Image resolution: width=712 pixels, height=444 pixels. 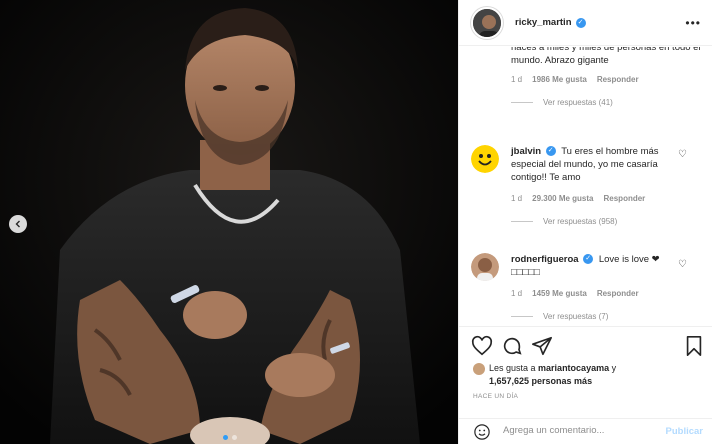 What do you see at coordinates (562, 198) in the screenshot?
I see `comment-likes: 29.300 Me gusta` at bounding box center [562, 198].